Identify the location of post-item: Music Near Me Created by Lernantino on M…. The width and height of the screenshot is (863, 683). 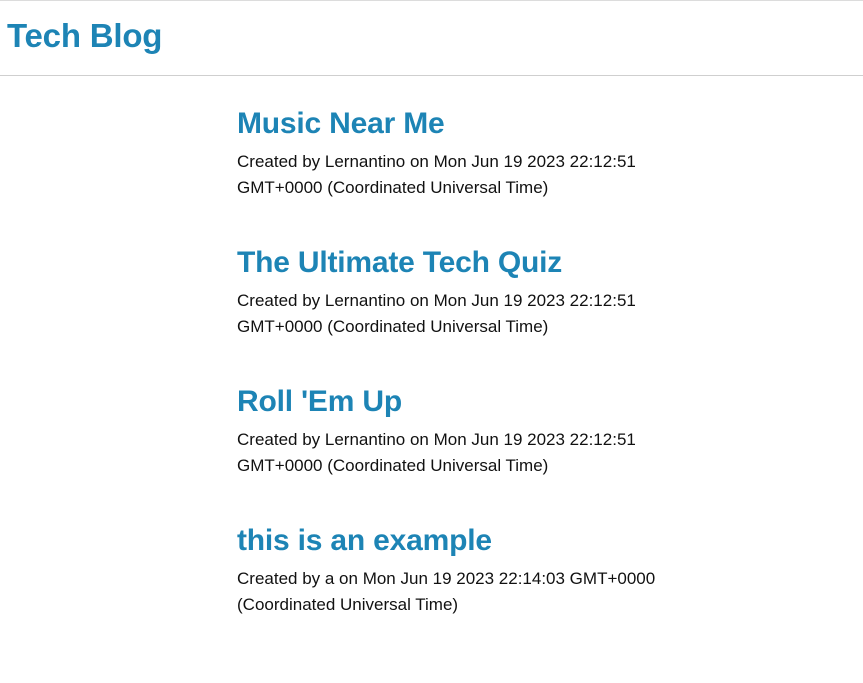
(459, 174).